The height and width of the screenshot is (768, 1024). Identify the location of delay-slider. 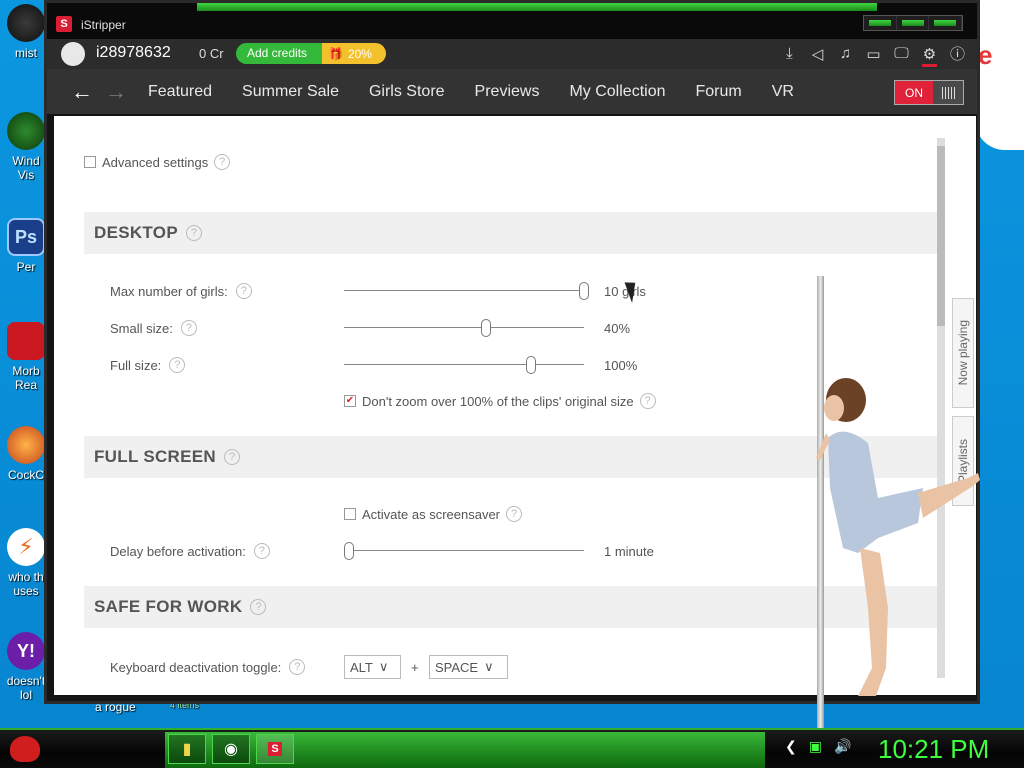
(463, 551).